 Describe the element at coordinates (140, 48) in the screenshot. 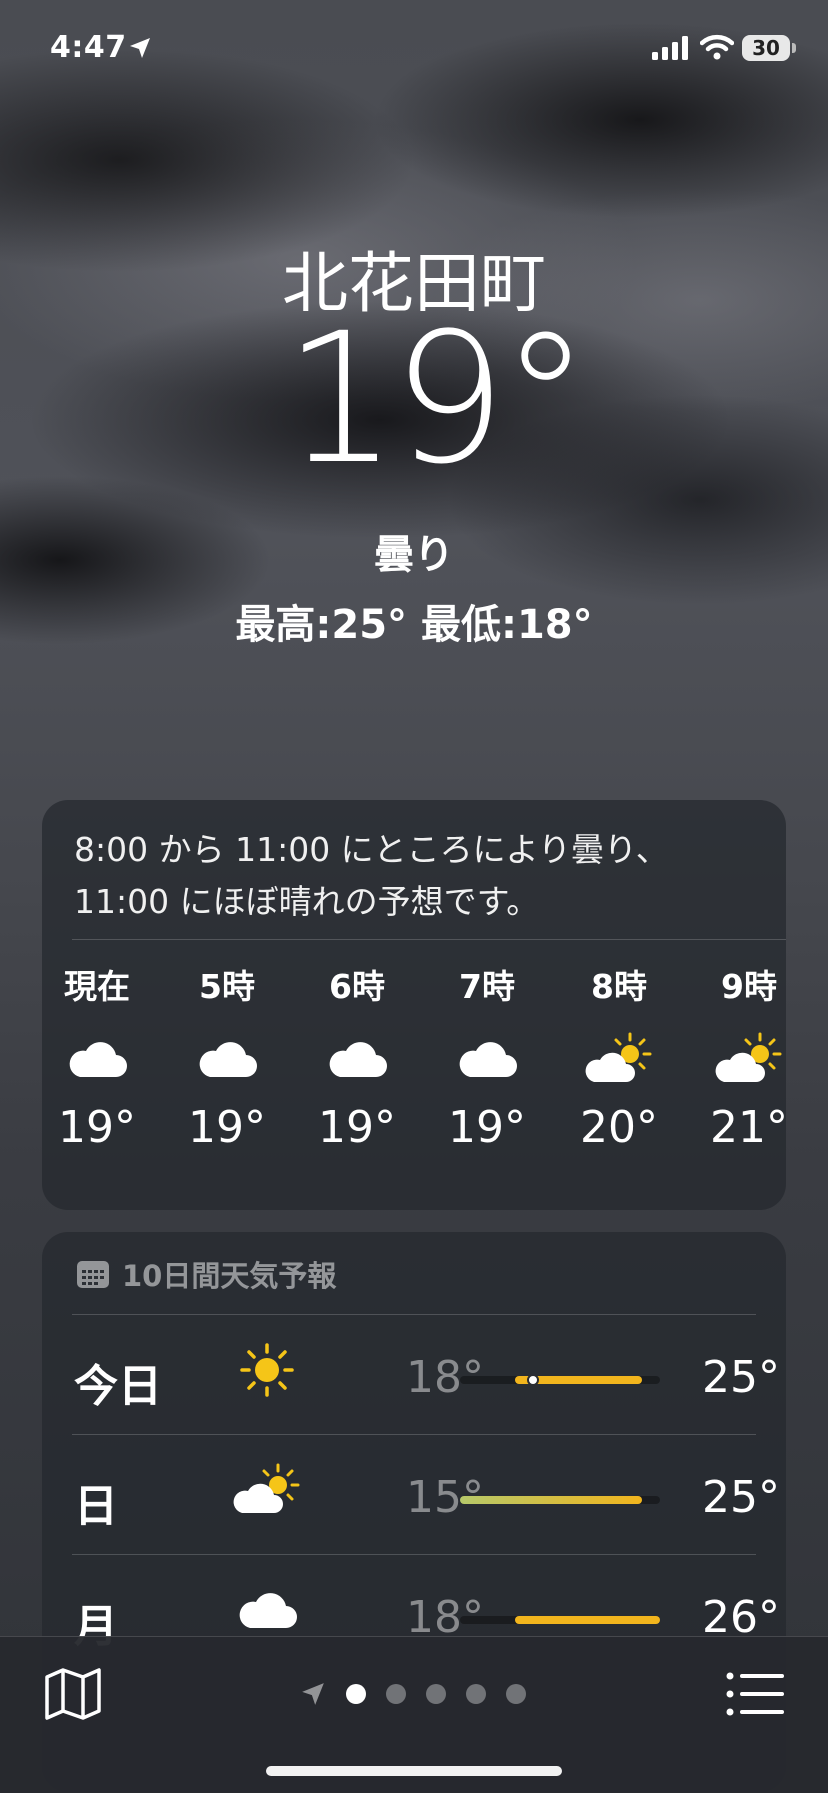

I see `location-arrow-icon` at that location.